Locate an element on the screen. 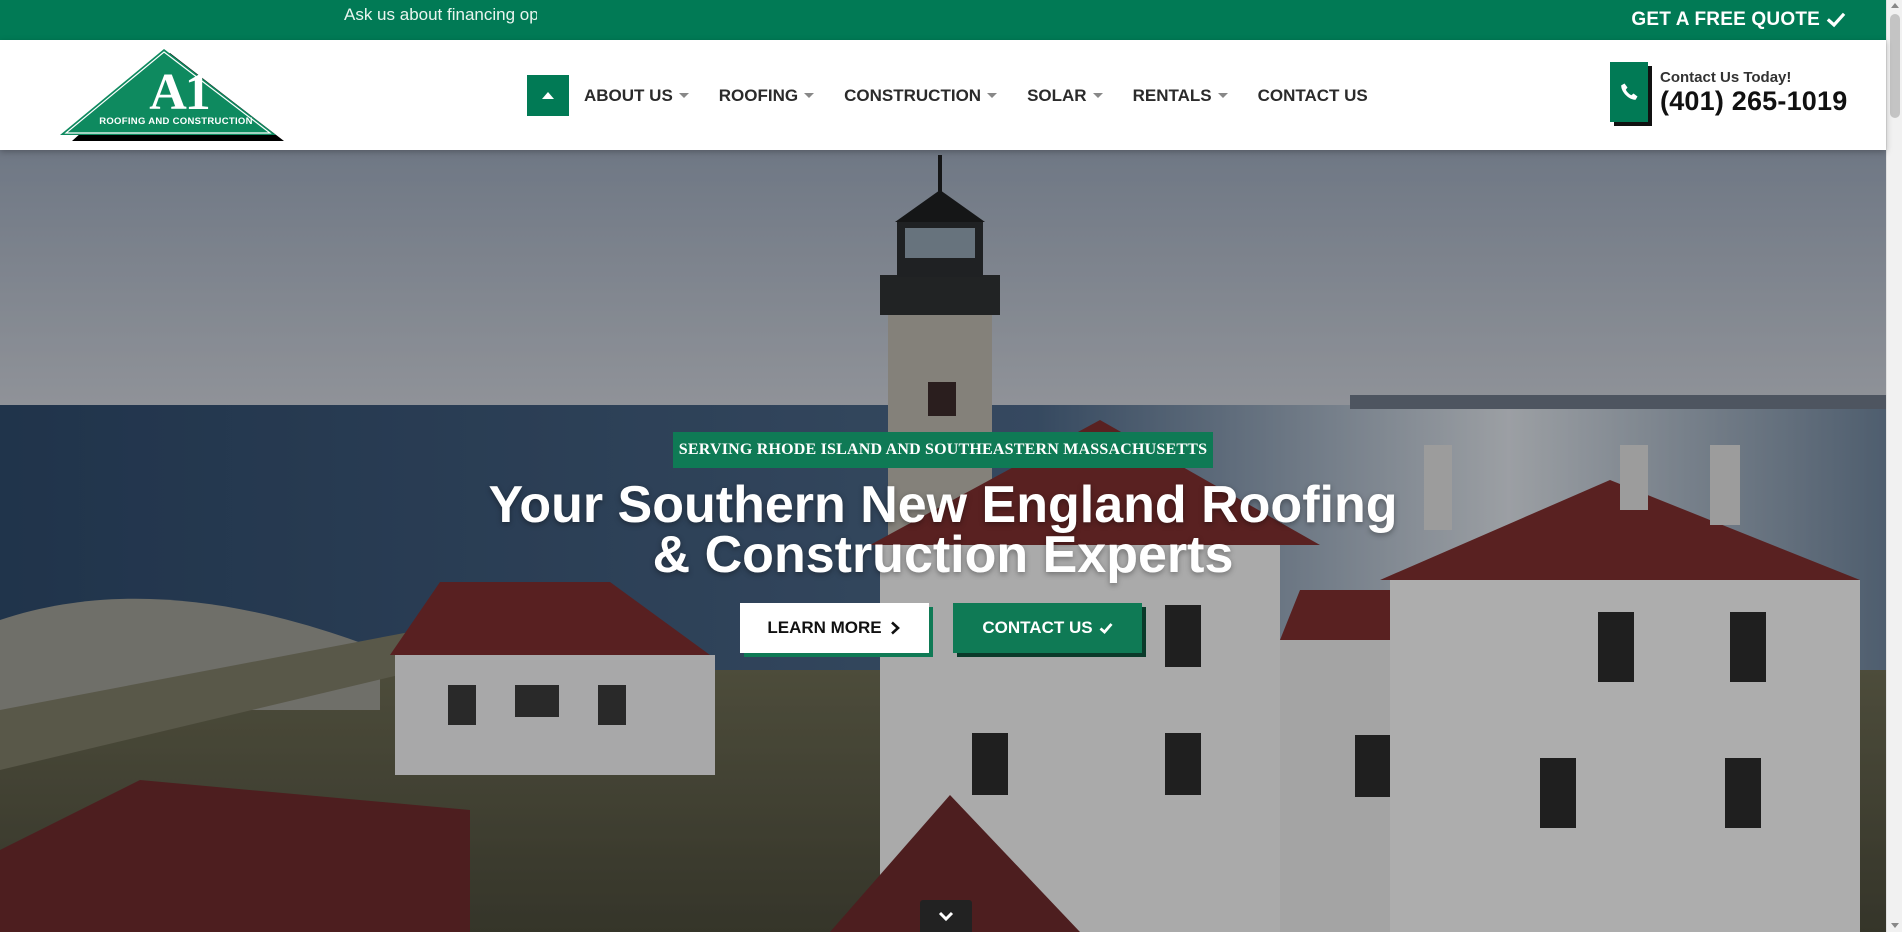 The image size is (1902, 932). ticker-text: Ask us about financing options is located at coordinates (440, 14).